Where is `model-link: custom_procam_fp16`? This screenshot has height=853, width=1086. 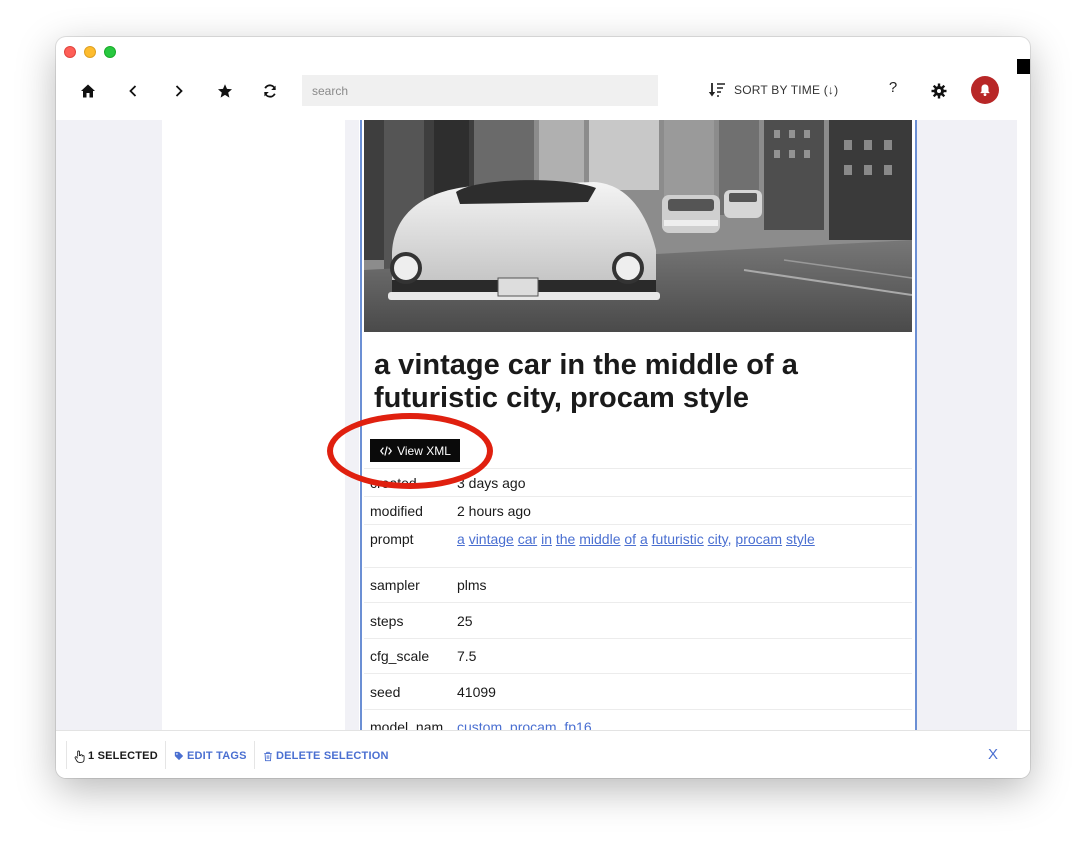 model-link: custom_procam_fp16 is located at coordinates (524, 724).